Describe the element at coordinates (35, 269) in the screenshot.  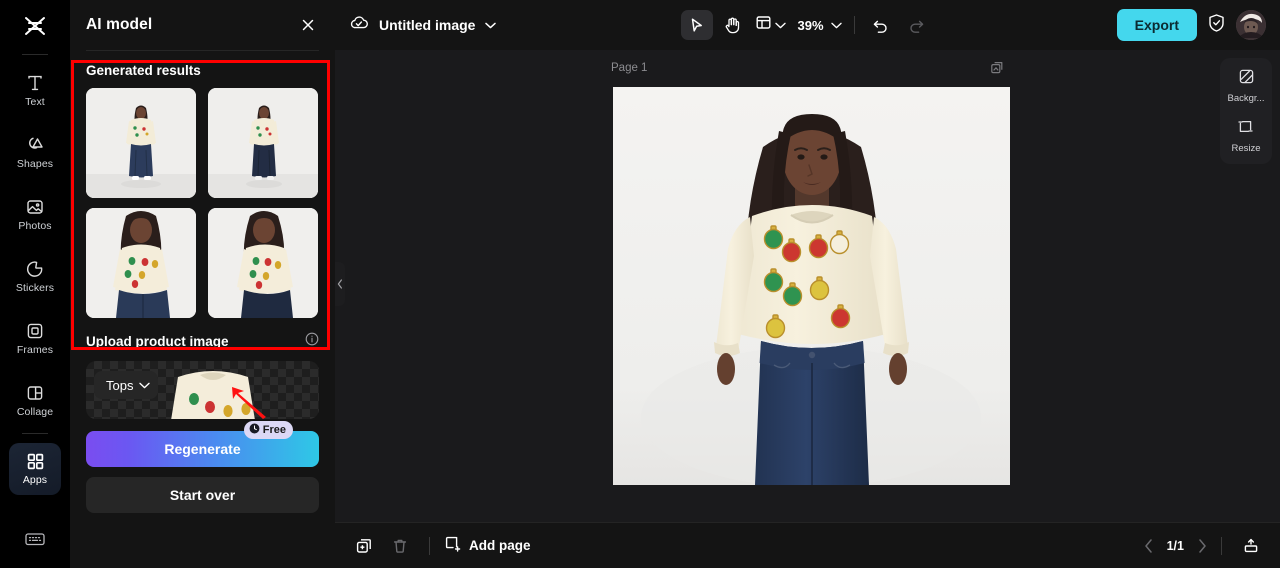
I see `stickers-icon` at that location.